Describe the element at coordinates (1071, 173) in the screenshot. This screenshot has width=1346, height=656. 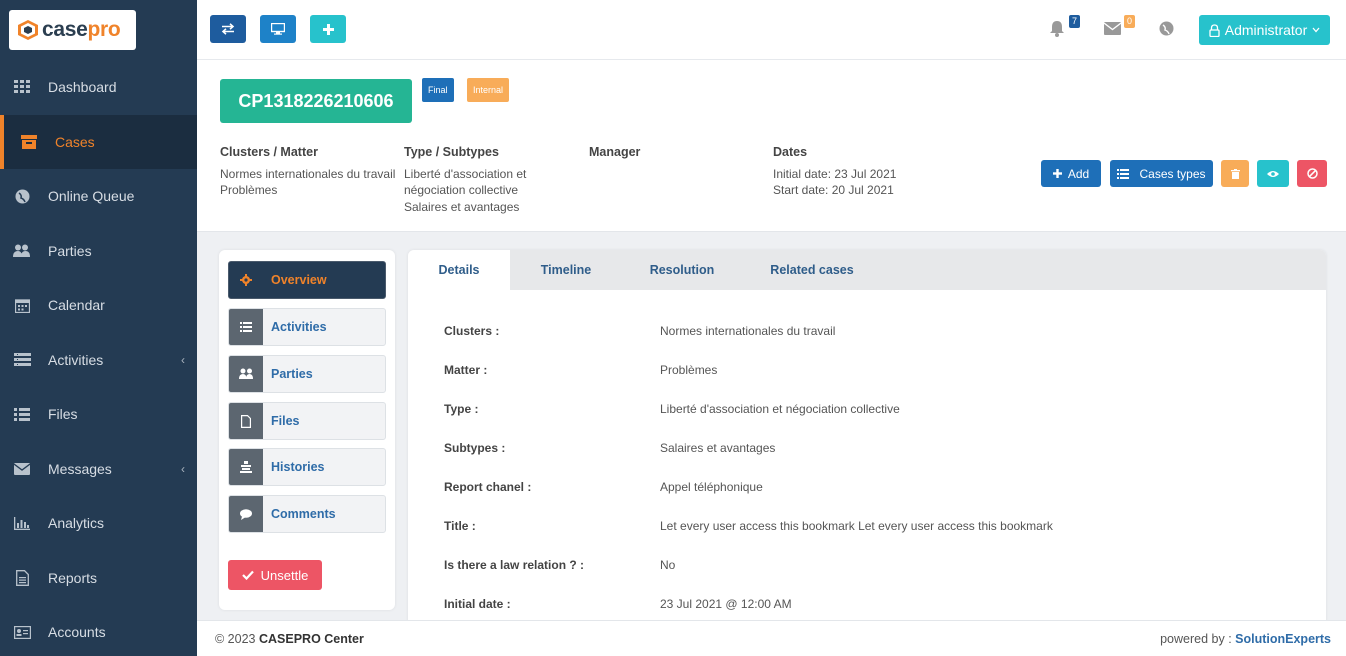
I see `add-button: Add` at that location.